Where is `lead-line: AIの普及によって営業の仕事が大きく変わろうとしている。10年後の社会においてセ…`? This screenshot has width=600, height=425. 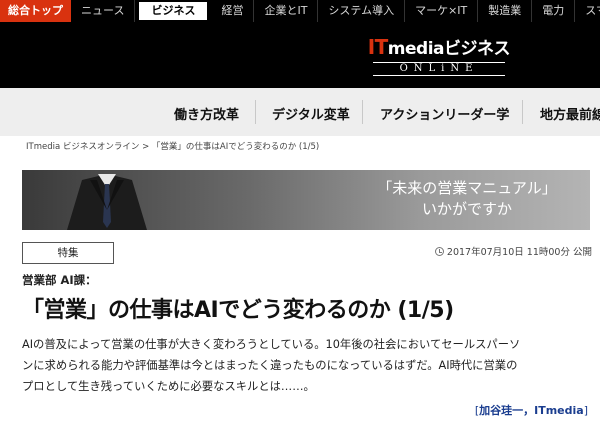
lead-line: AIの普及によって営業の仕事が大きく変わろうとしている。10年後の社会においてセ… is located at coordinates (271, 344).